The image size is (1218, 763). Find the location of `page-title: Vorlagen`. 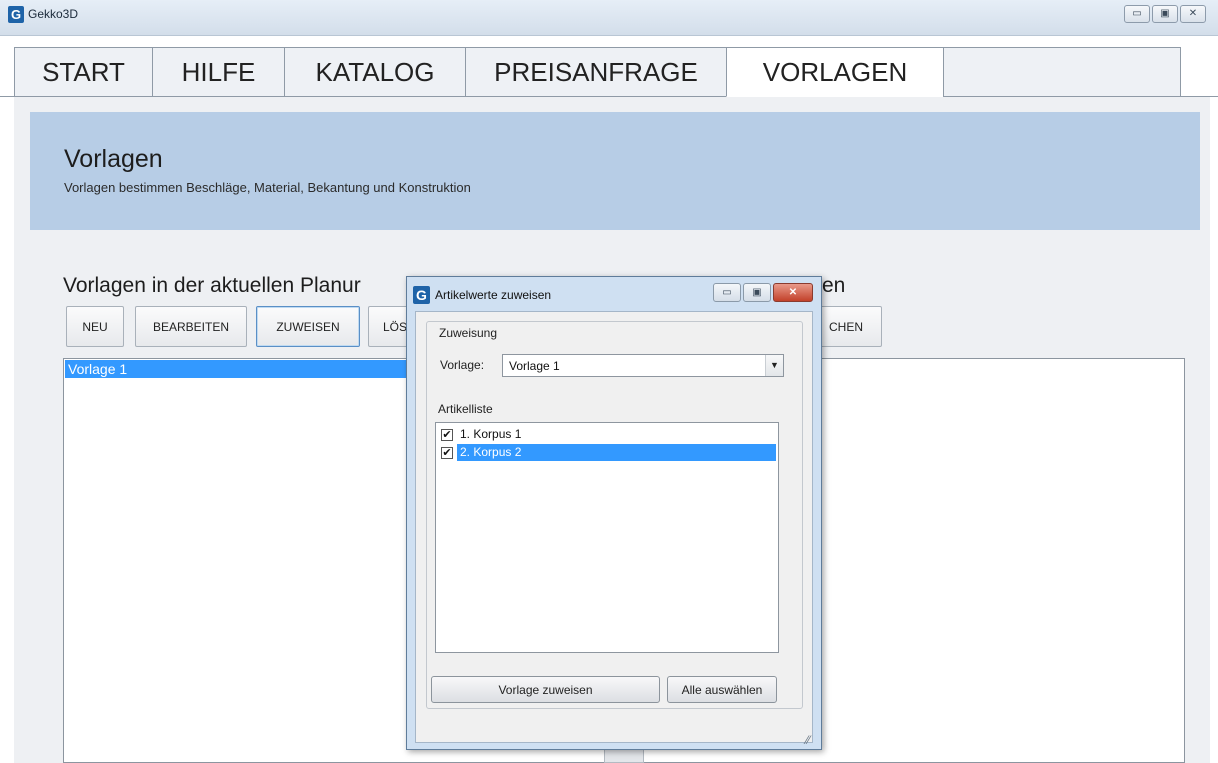

page-title: Vorlagen is located at coordinates (113, 159).